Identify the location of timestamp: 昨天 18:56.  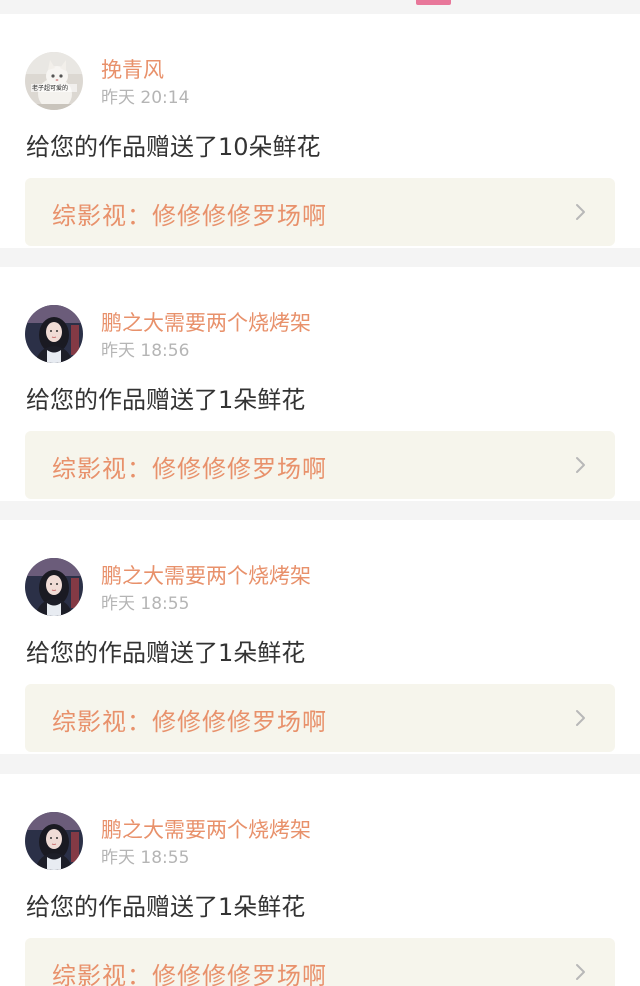
(145, 351).